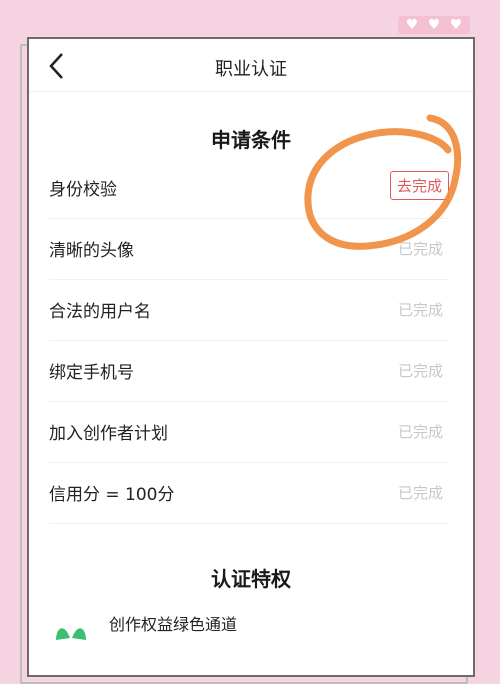 The height and width of the screenshot is (684, 500). I want to click on hearts-decoration: ♥ ♥ ♥, so click(434, 25).